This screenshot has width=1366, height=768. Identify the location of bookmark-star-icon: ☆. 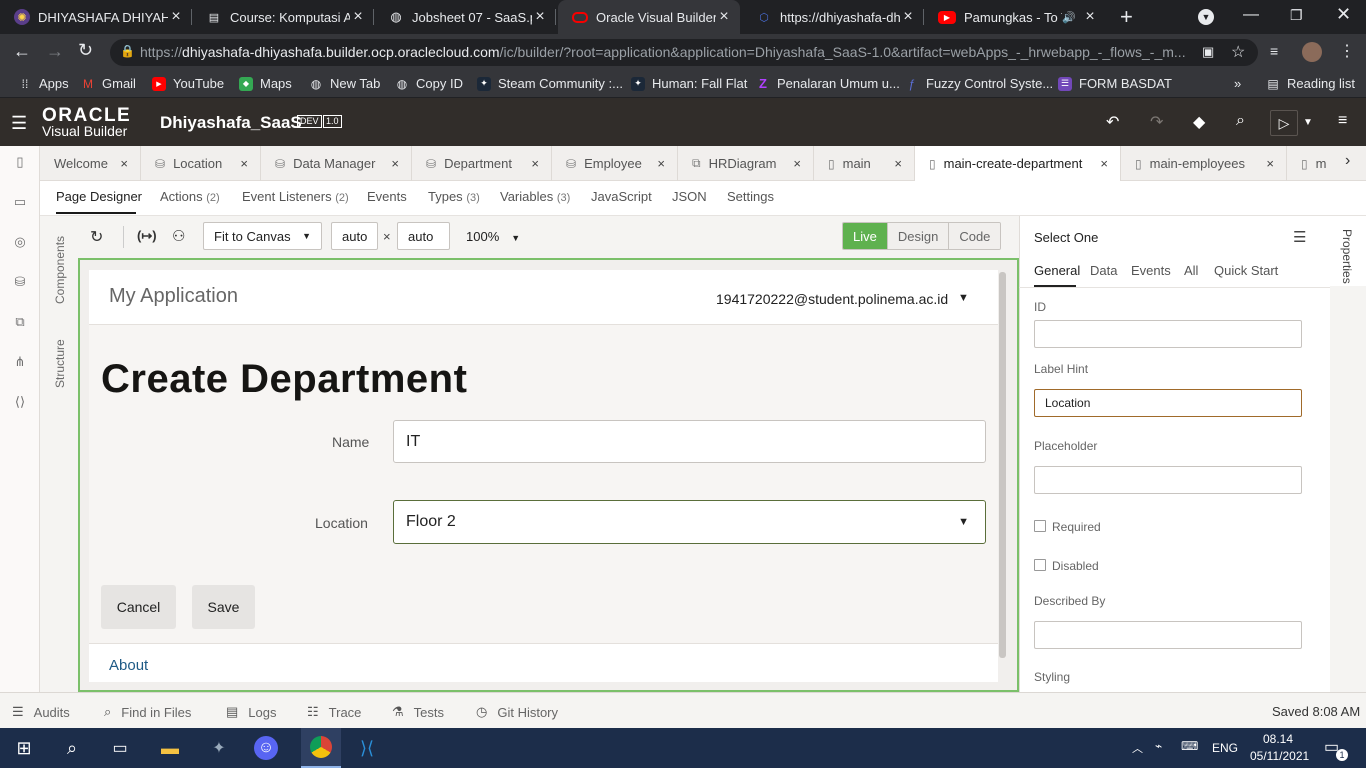
(1238, 52).